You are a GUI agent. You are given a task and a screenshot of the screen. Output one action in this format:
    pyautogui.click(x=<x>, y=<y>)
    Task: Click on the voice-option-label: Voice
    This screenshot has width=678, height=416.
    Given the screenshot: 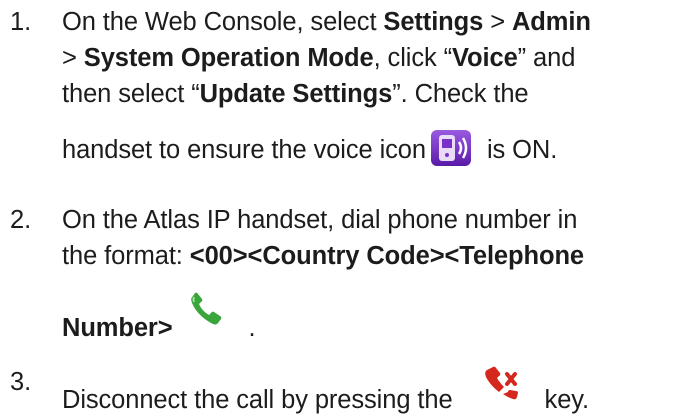 What is the action you would take?
    pyautogui.click(x=485, y=58)
    